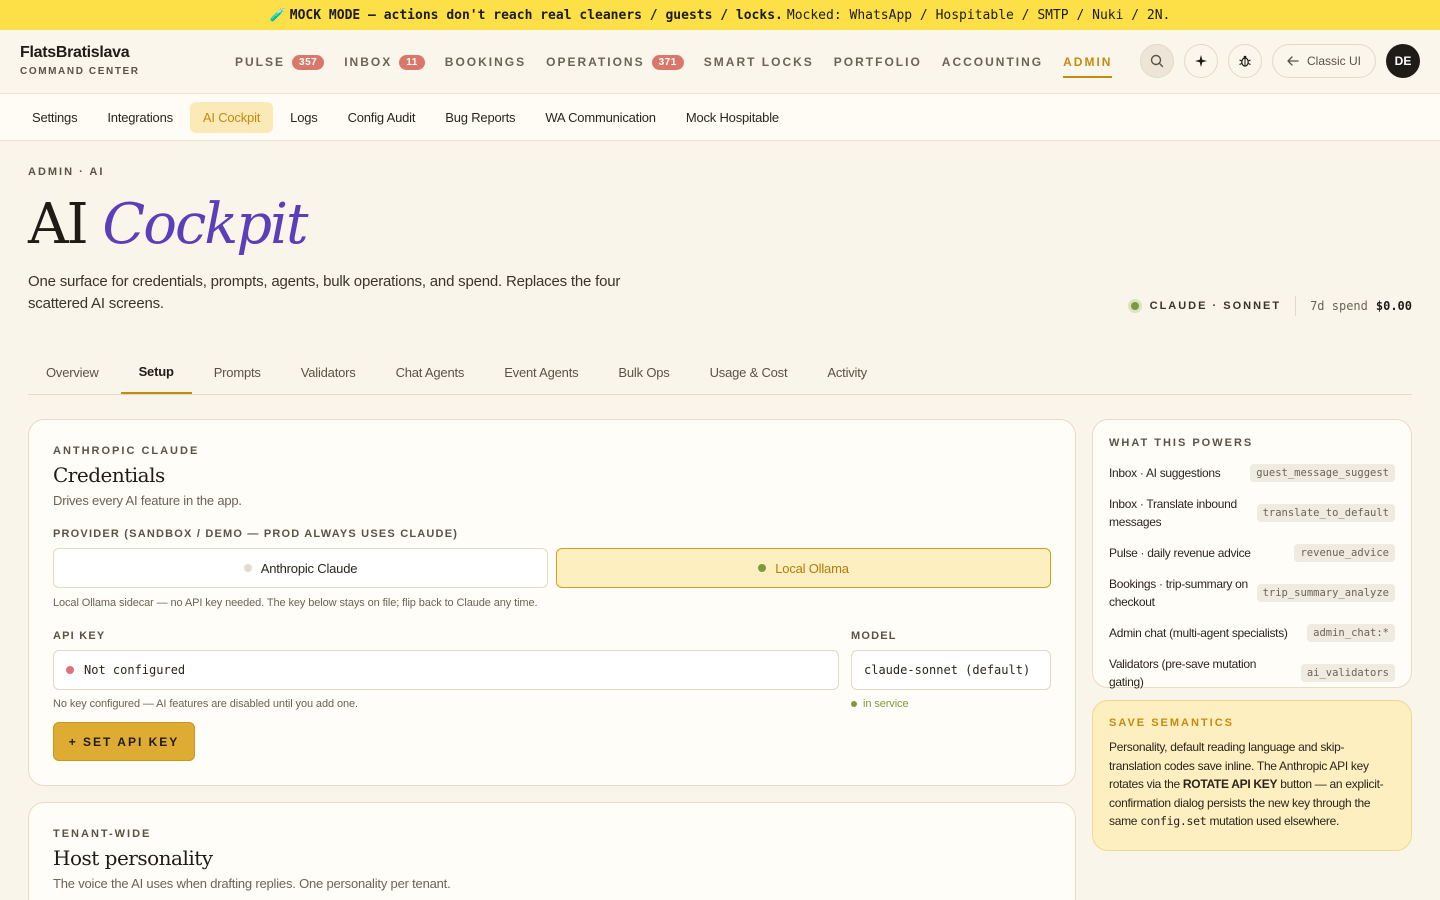  What do you see at coordinates (1230, 784) in the screenshot?
I see `save-bold: ROTATE API KEY` at bounding box center [1230, 784].